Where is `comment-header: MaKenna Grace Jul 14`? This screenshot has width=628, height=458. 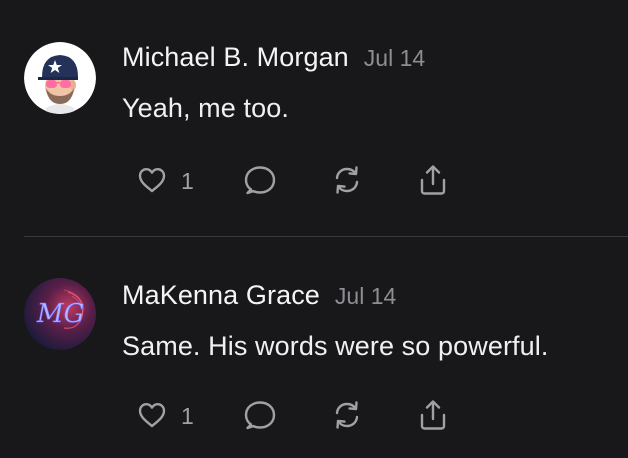 comment-header: MaKenna Grace Jul 14 is located at coordinates (259, 295).